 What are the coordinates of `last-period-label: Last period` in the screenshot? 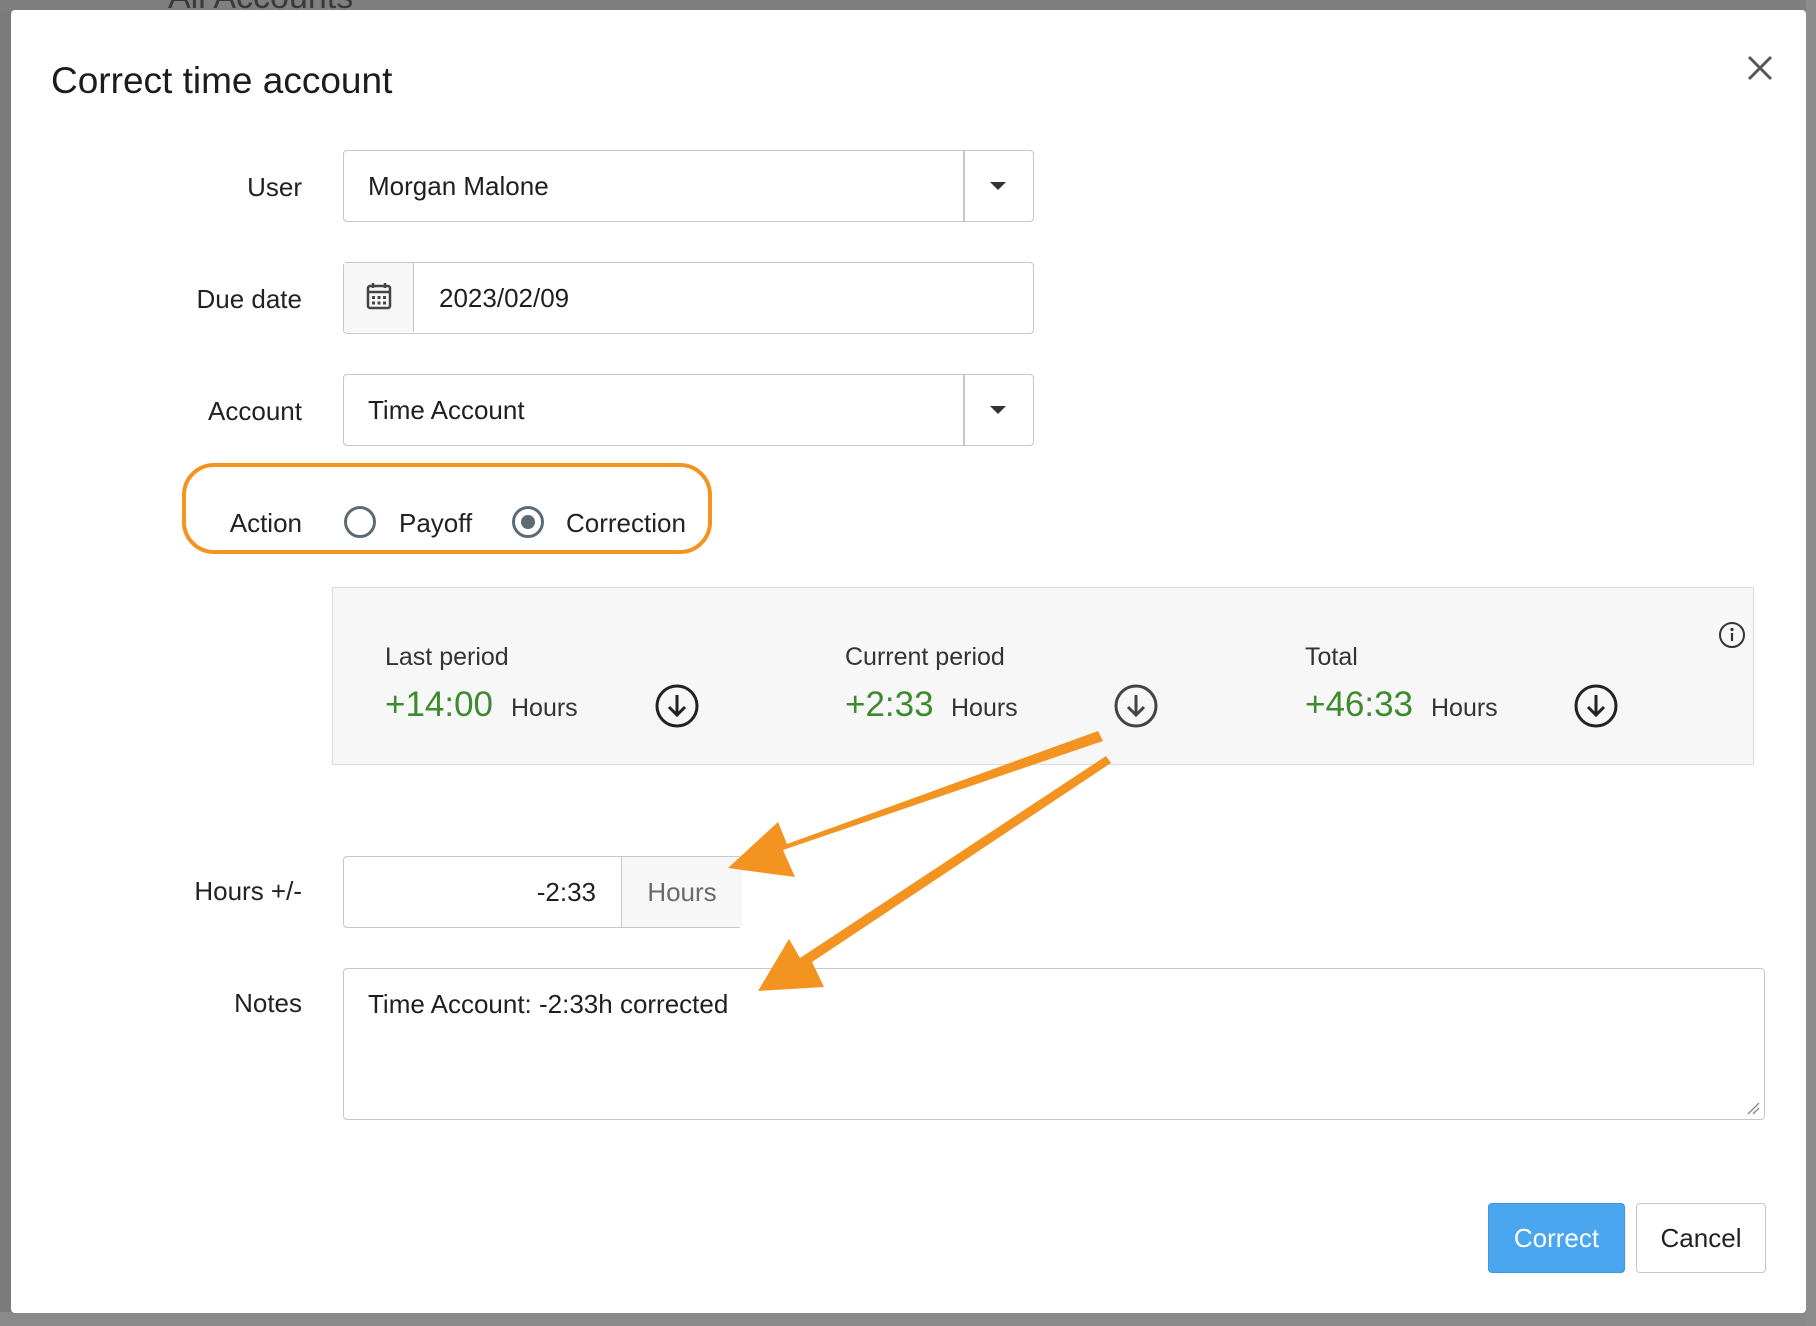 It's located at (447, 657).